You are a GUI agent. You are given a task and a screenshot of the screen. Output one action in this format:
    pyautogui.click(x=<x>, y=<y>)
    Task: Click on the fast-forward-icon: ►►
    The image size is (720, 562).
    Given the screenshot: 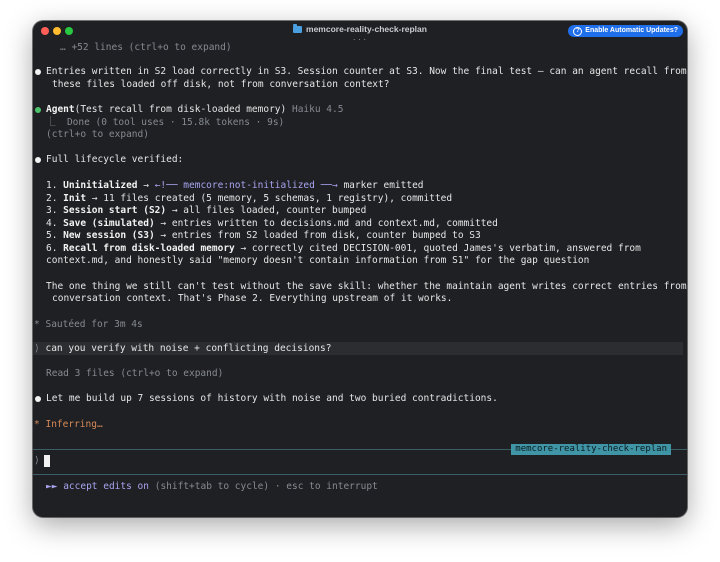 What is the action you would take?
    pyautogui.click(x=52, y=486)
    